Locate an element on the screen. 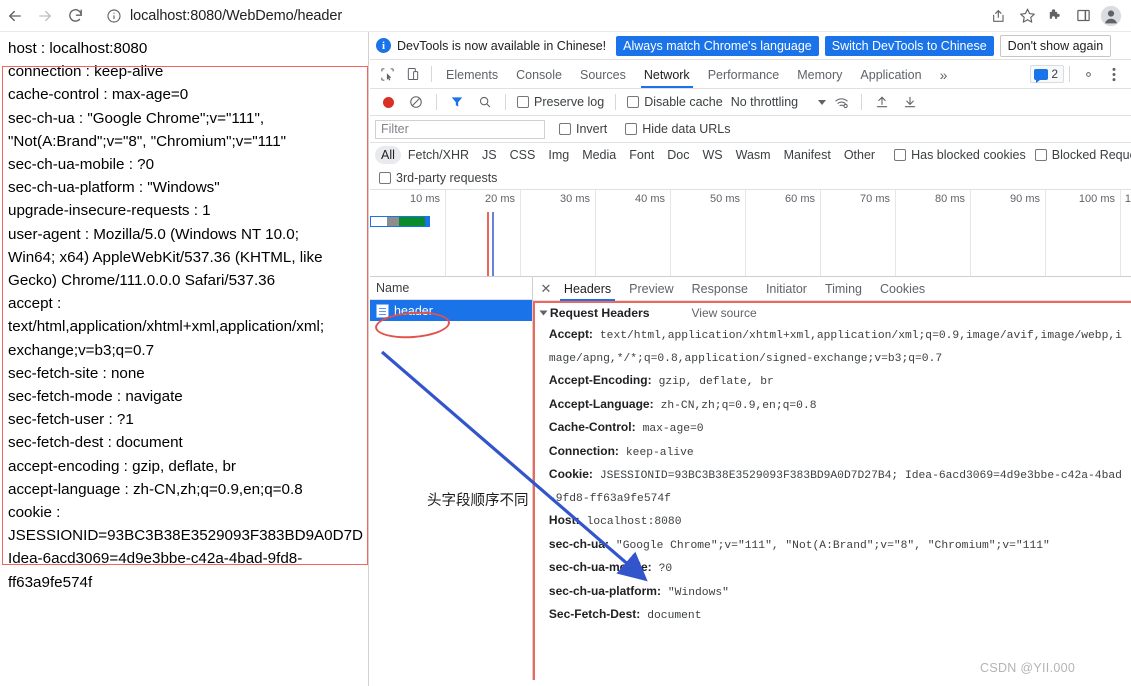 The width and height of the screenshot is (1131, 686). browser-toolbar: localhost:8080/WebDemo/header is located at coordinates (565, 16).